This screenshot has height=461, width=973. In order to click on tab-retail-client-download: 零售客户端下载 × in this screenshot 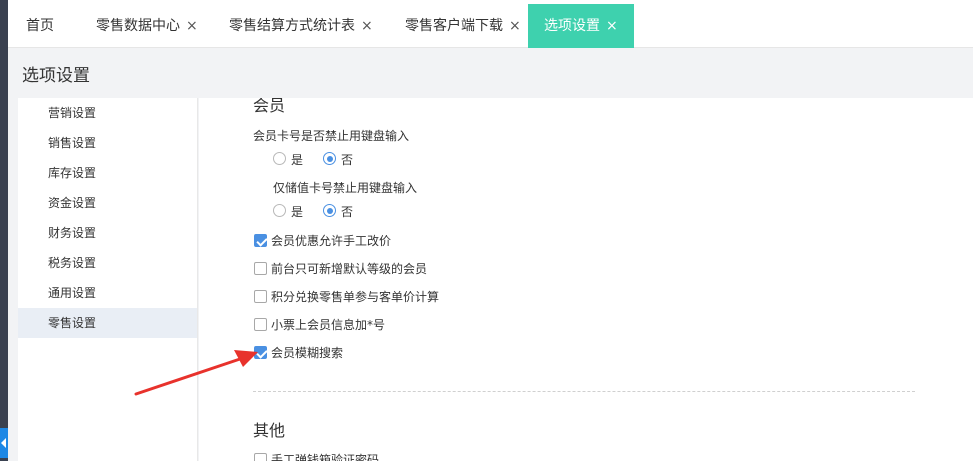, I will do `click(463, 26)`.